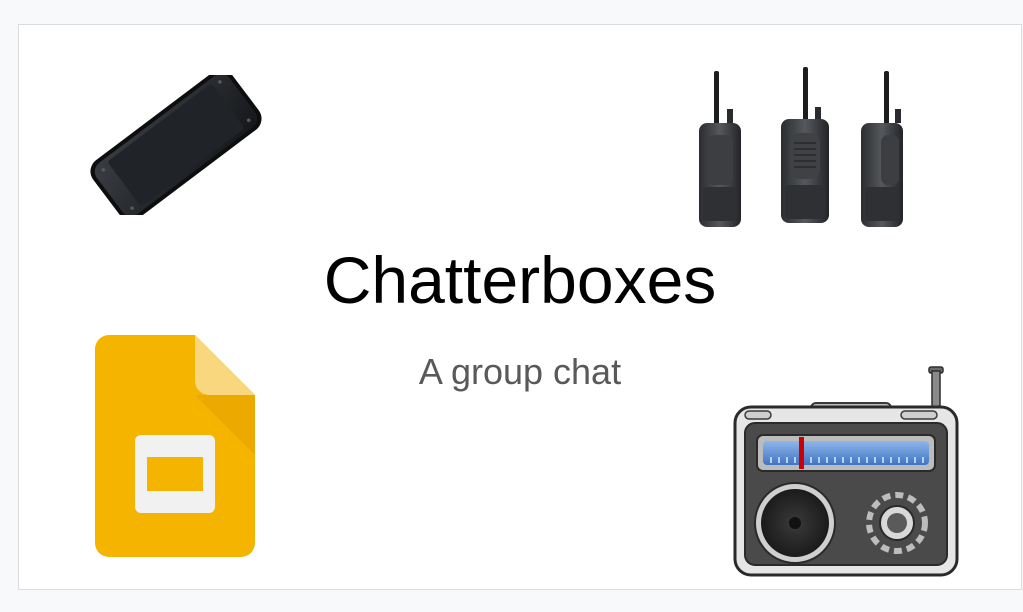  What do you see at coordinates (520, 280) in the screenshot?
I see `slide-title: Chatterboxes` at bounding box center [520, 280].